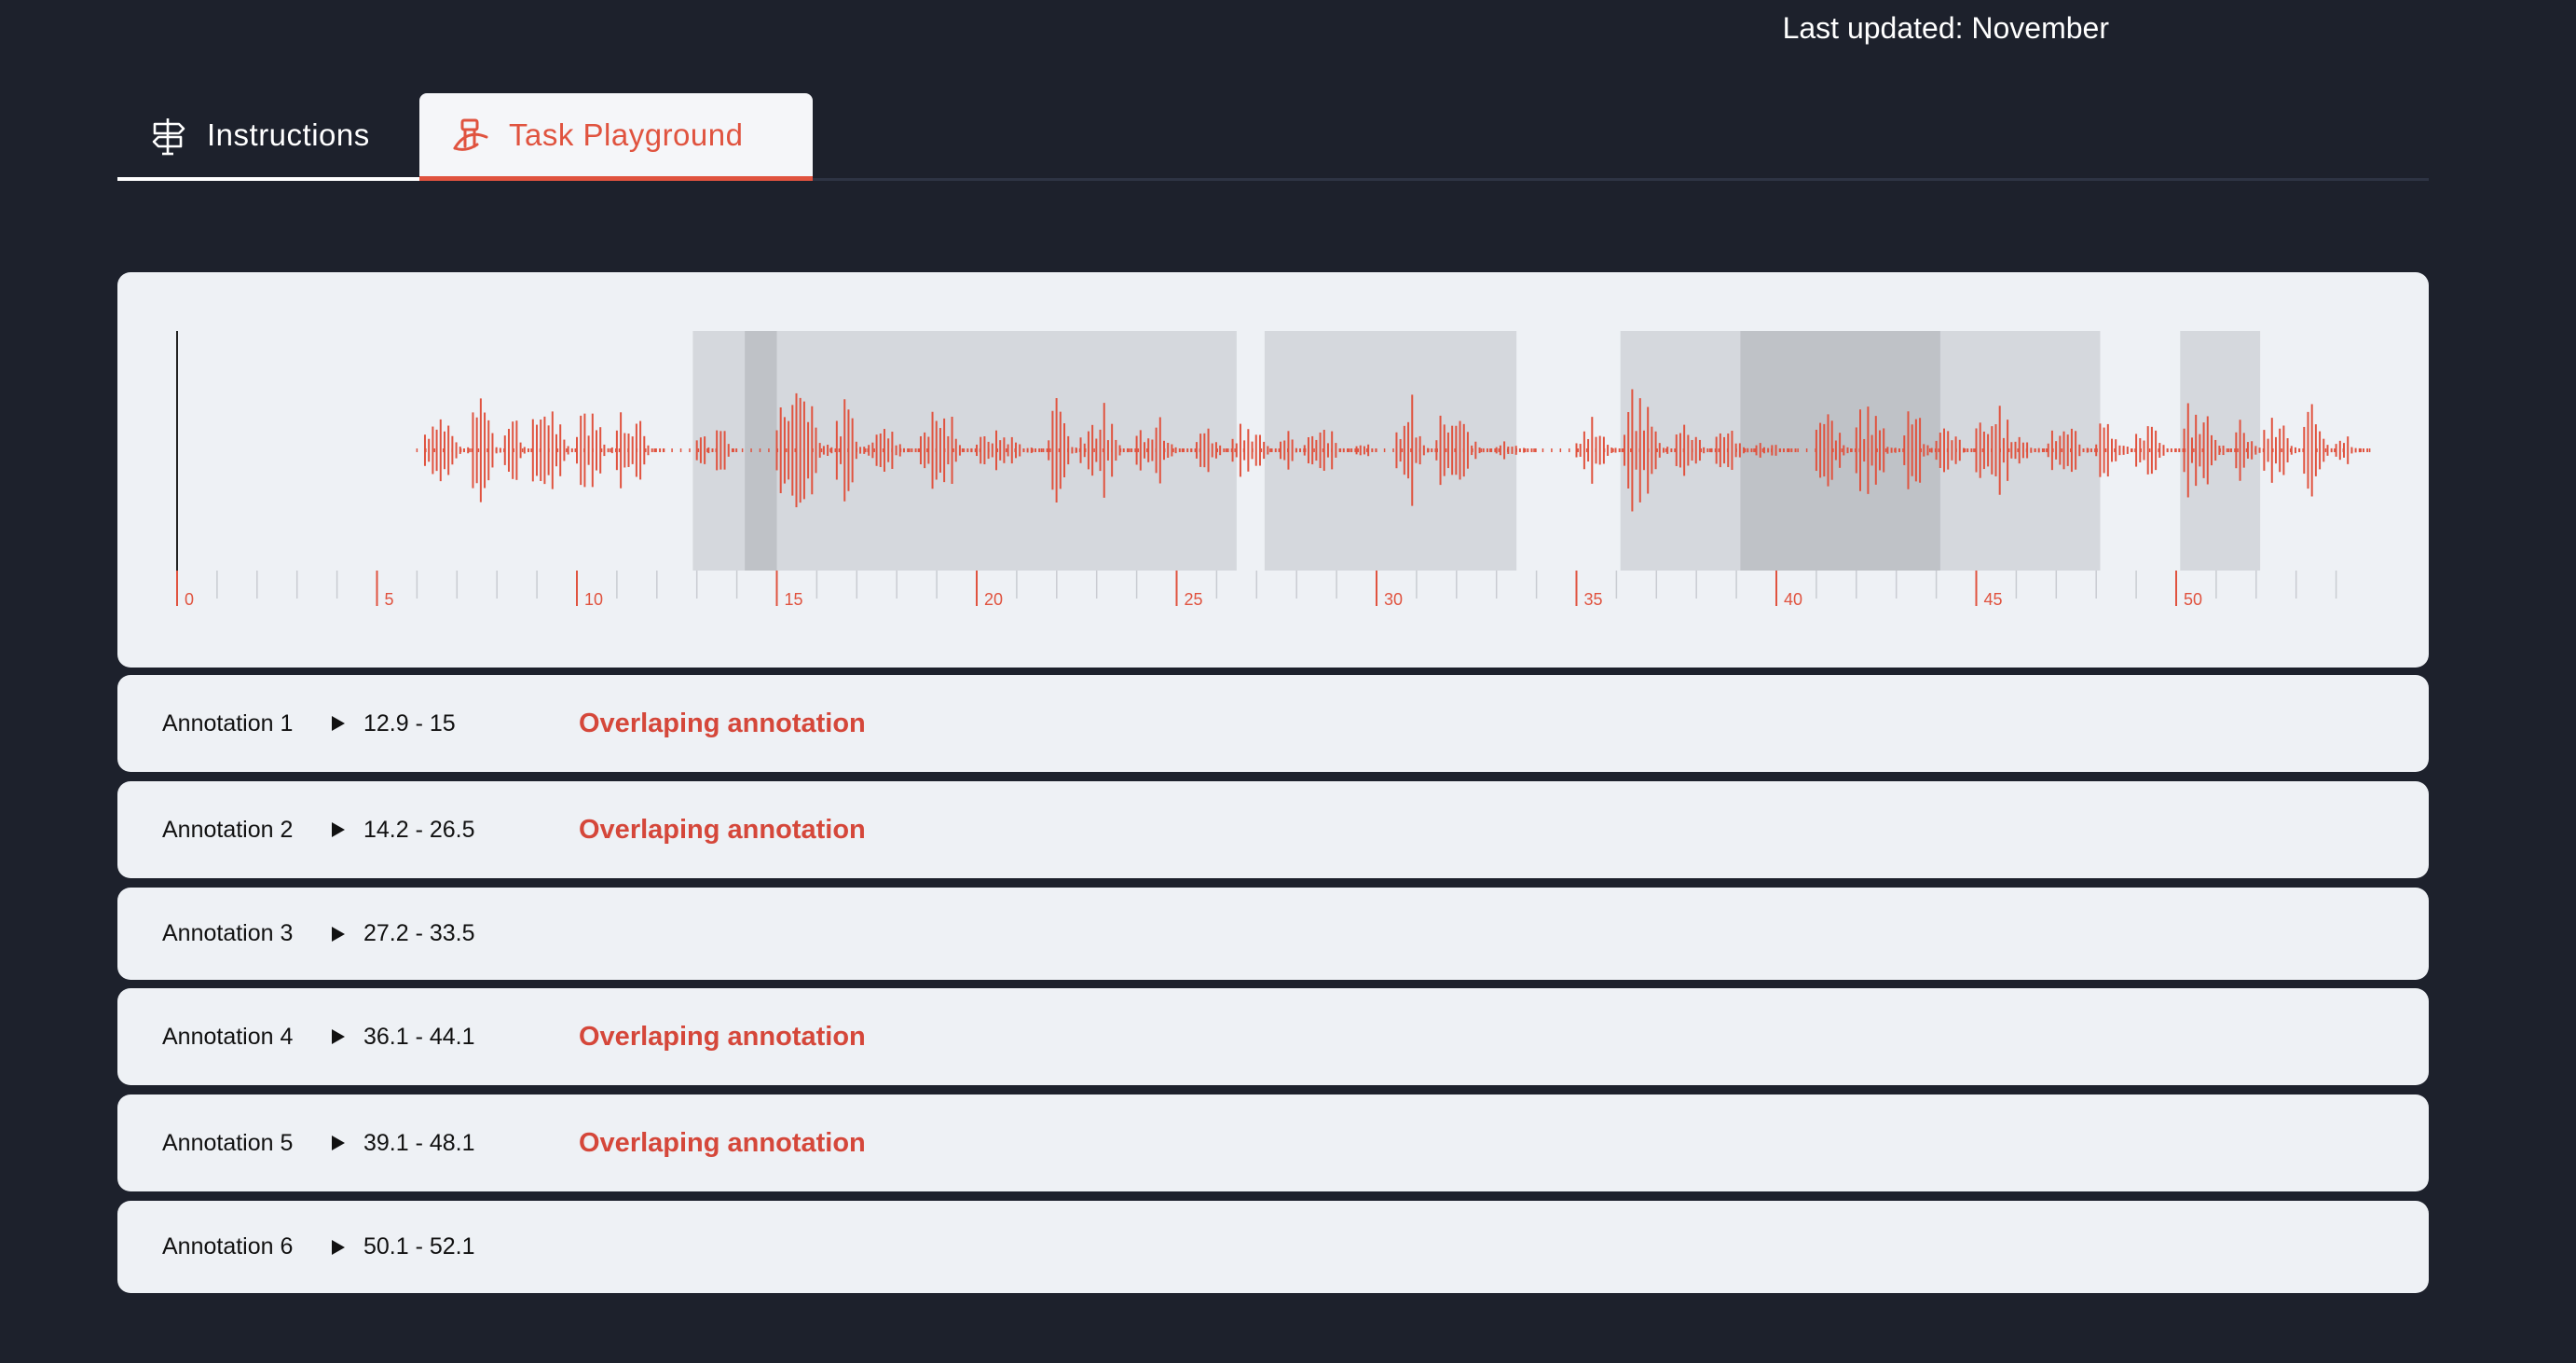 The width and height of the screenshot is (2576, 1363). Describe the element at coordinates (228, 1246) in the screenshot. I see `annotation-label: Annotation 6` at that location.